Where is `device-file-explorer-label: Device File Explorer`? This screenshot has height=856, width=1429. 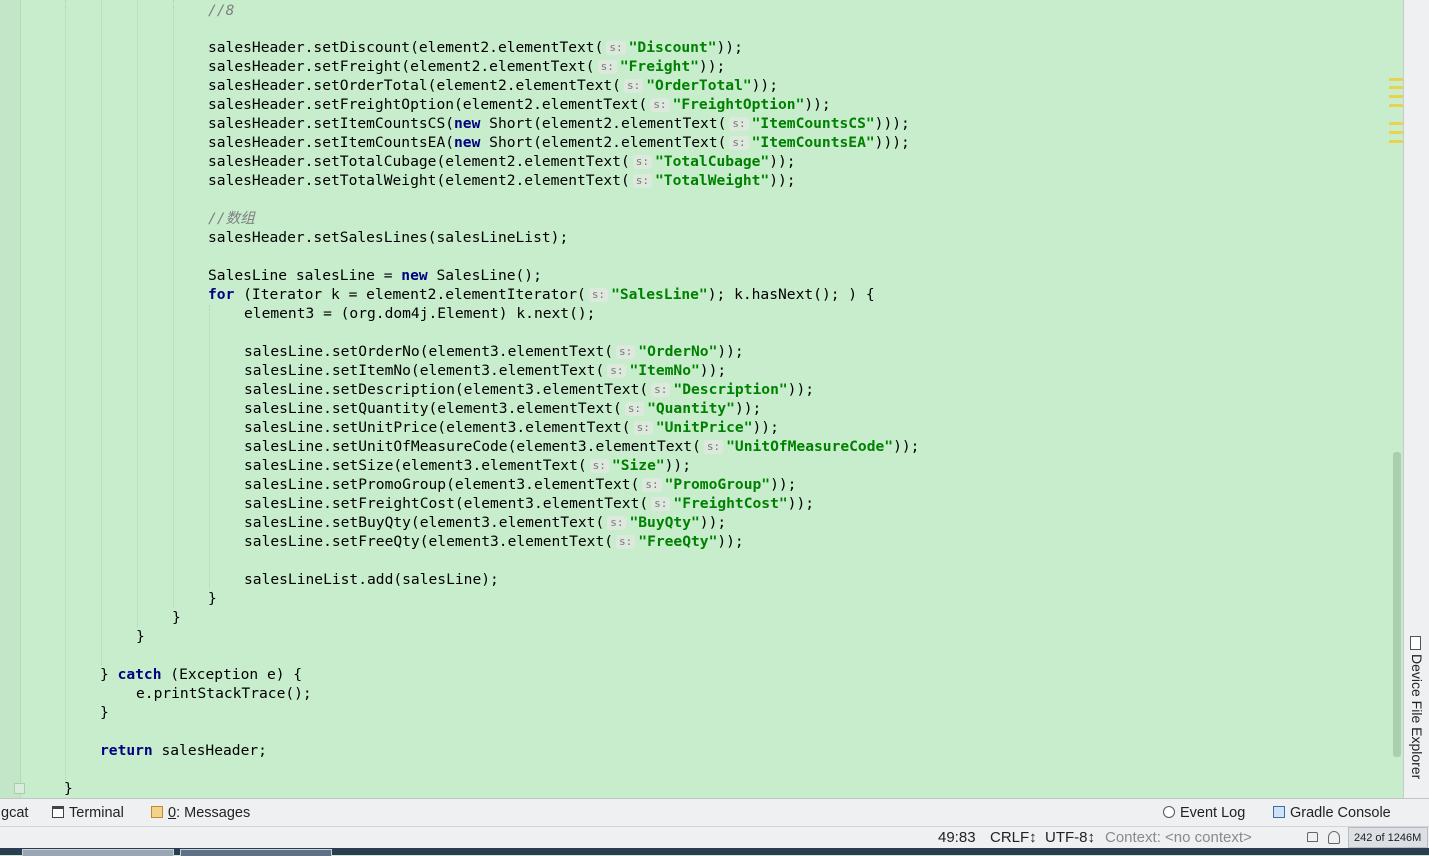 device-file-explorer-label: Device File Explorer is located at coordinates (1417, 717).